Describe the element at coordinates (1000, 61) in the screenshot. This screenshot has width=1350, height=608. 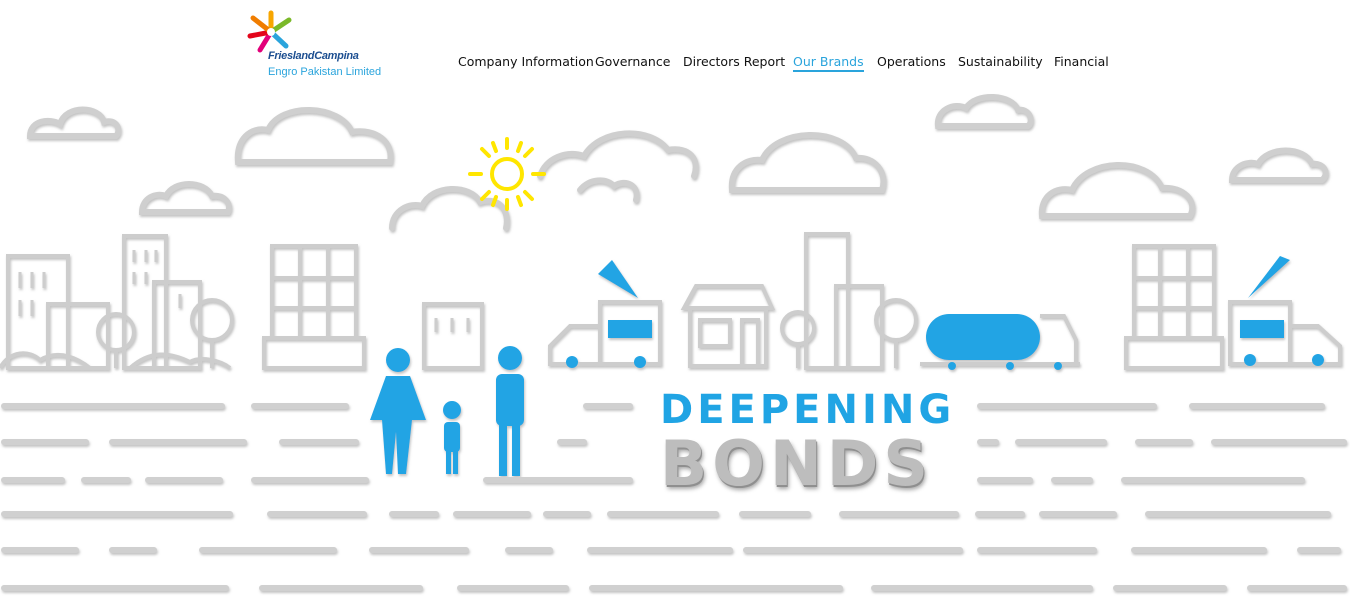
I see `nav-sustainability: Sustainability` at that location.